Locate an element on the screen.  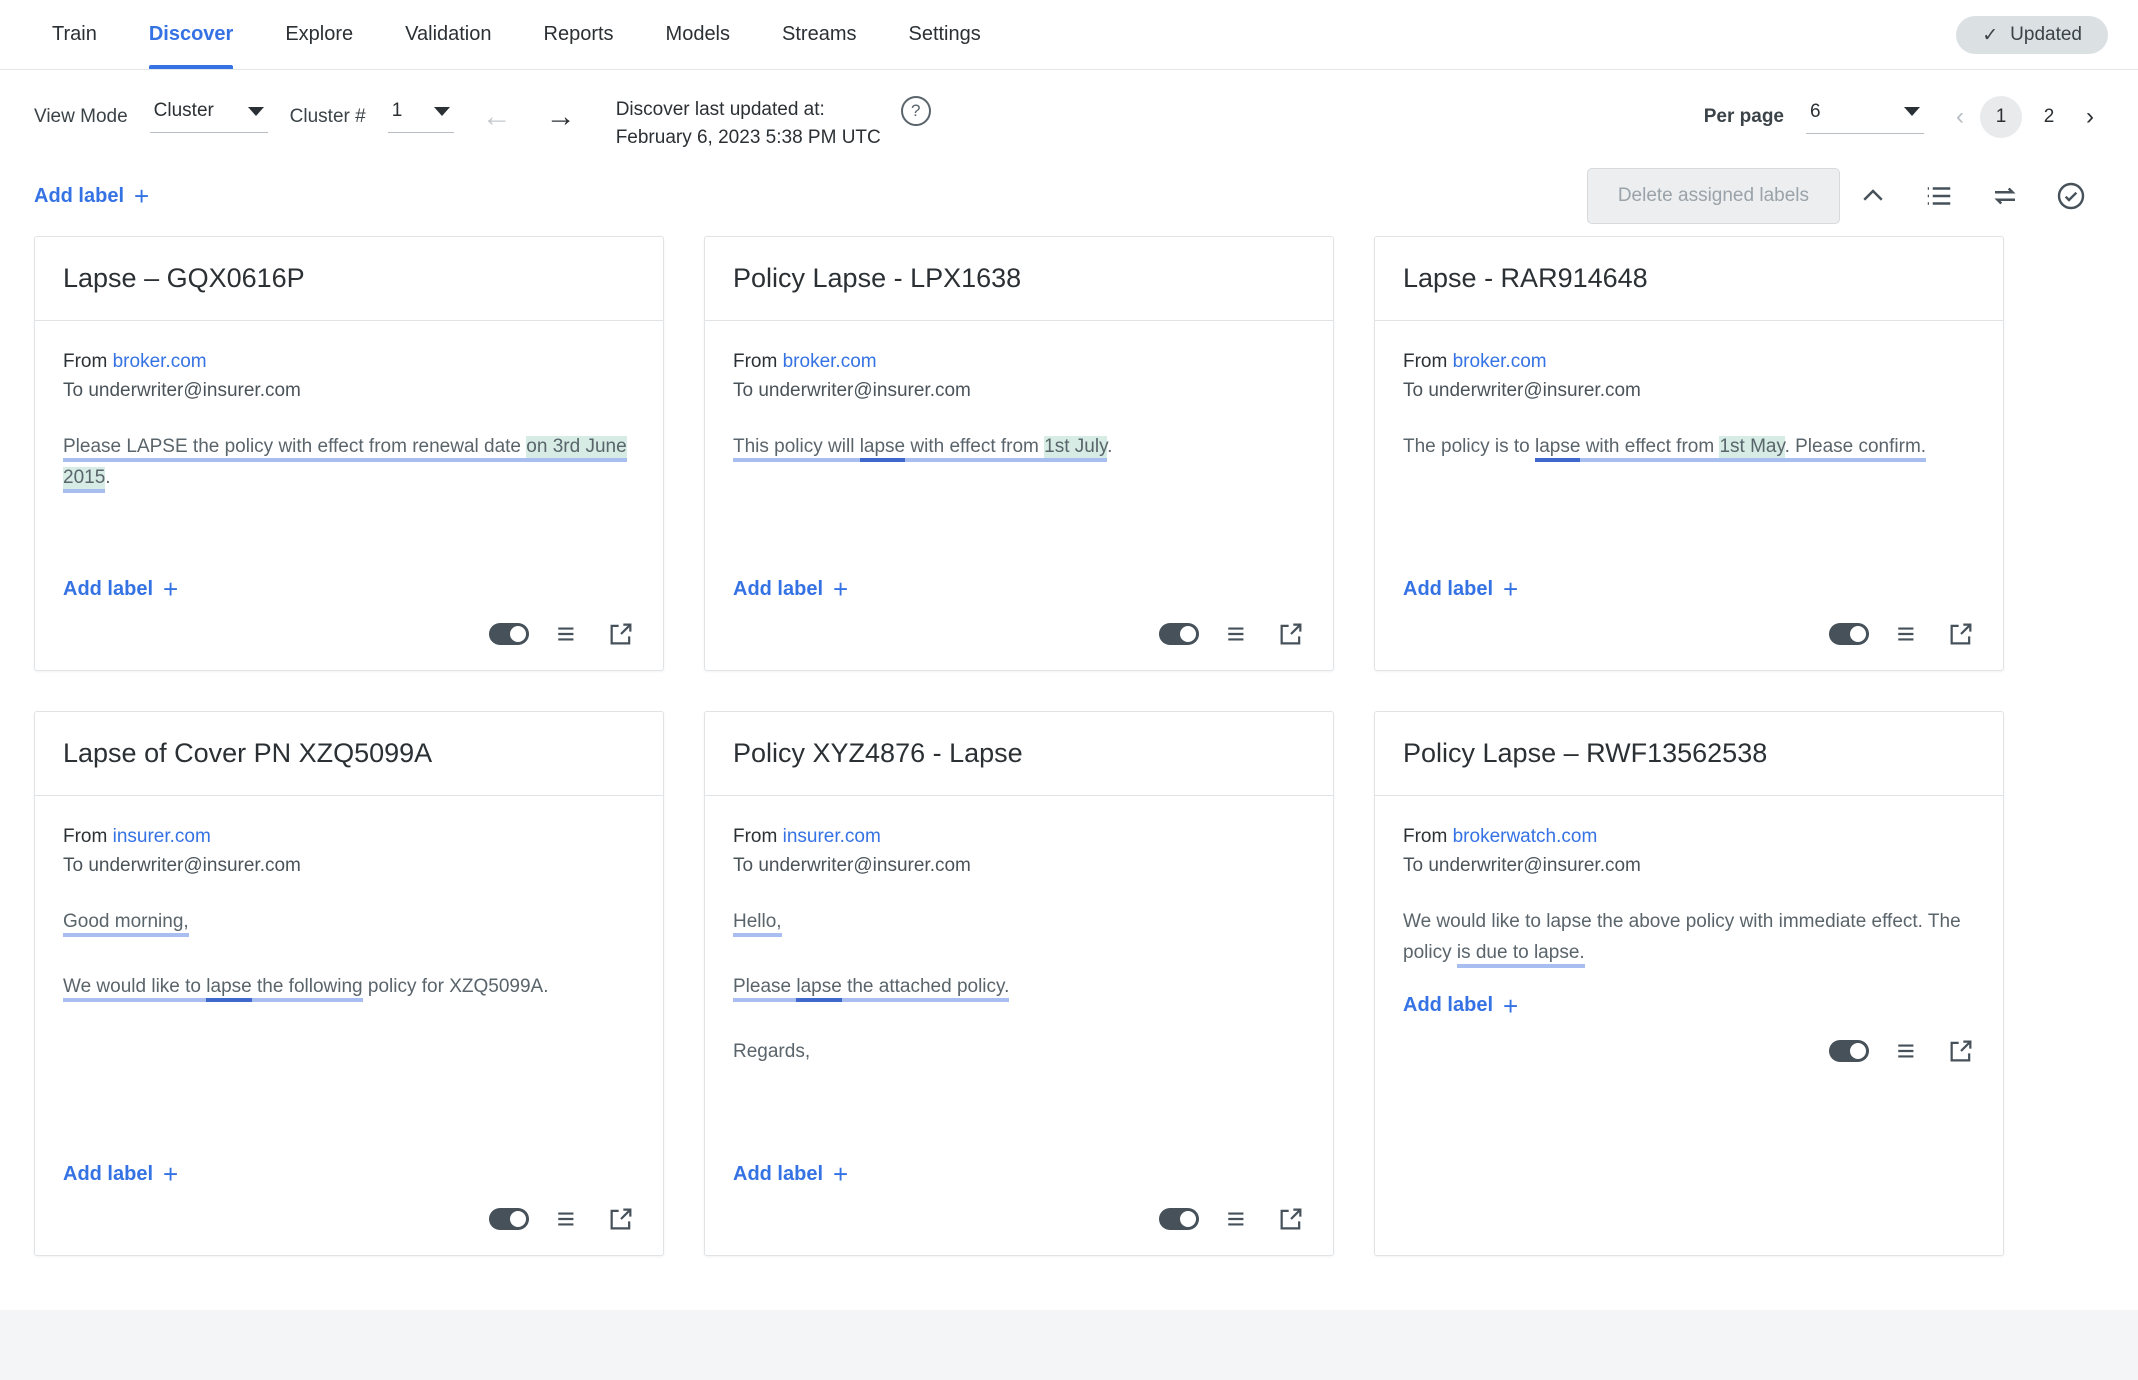
chevron-left-icon: ‹ is located at coordinates (1960, 117).